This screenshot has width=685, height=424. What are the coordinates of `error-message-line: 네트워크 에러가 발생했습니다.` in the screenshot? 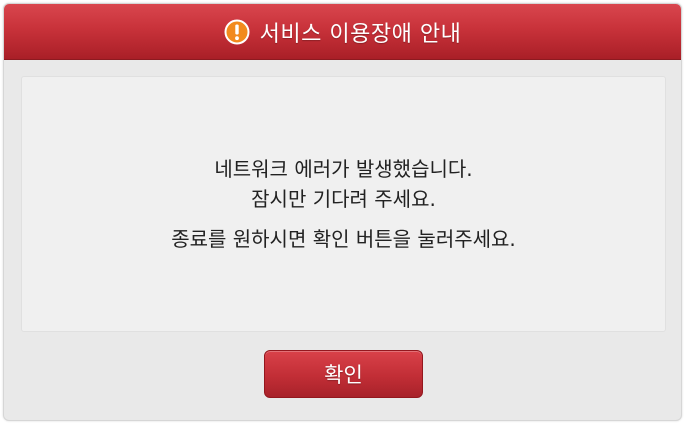 It's located at (343, 169).